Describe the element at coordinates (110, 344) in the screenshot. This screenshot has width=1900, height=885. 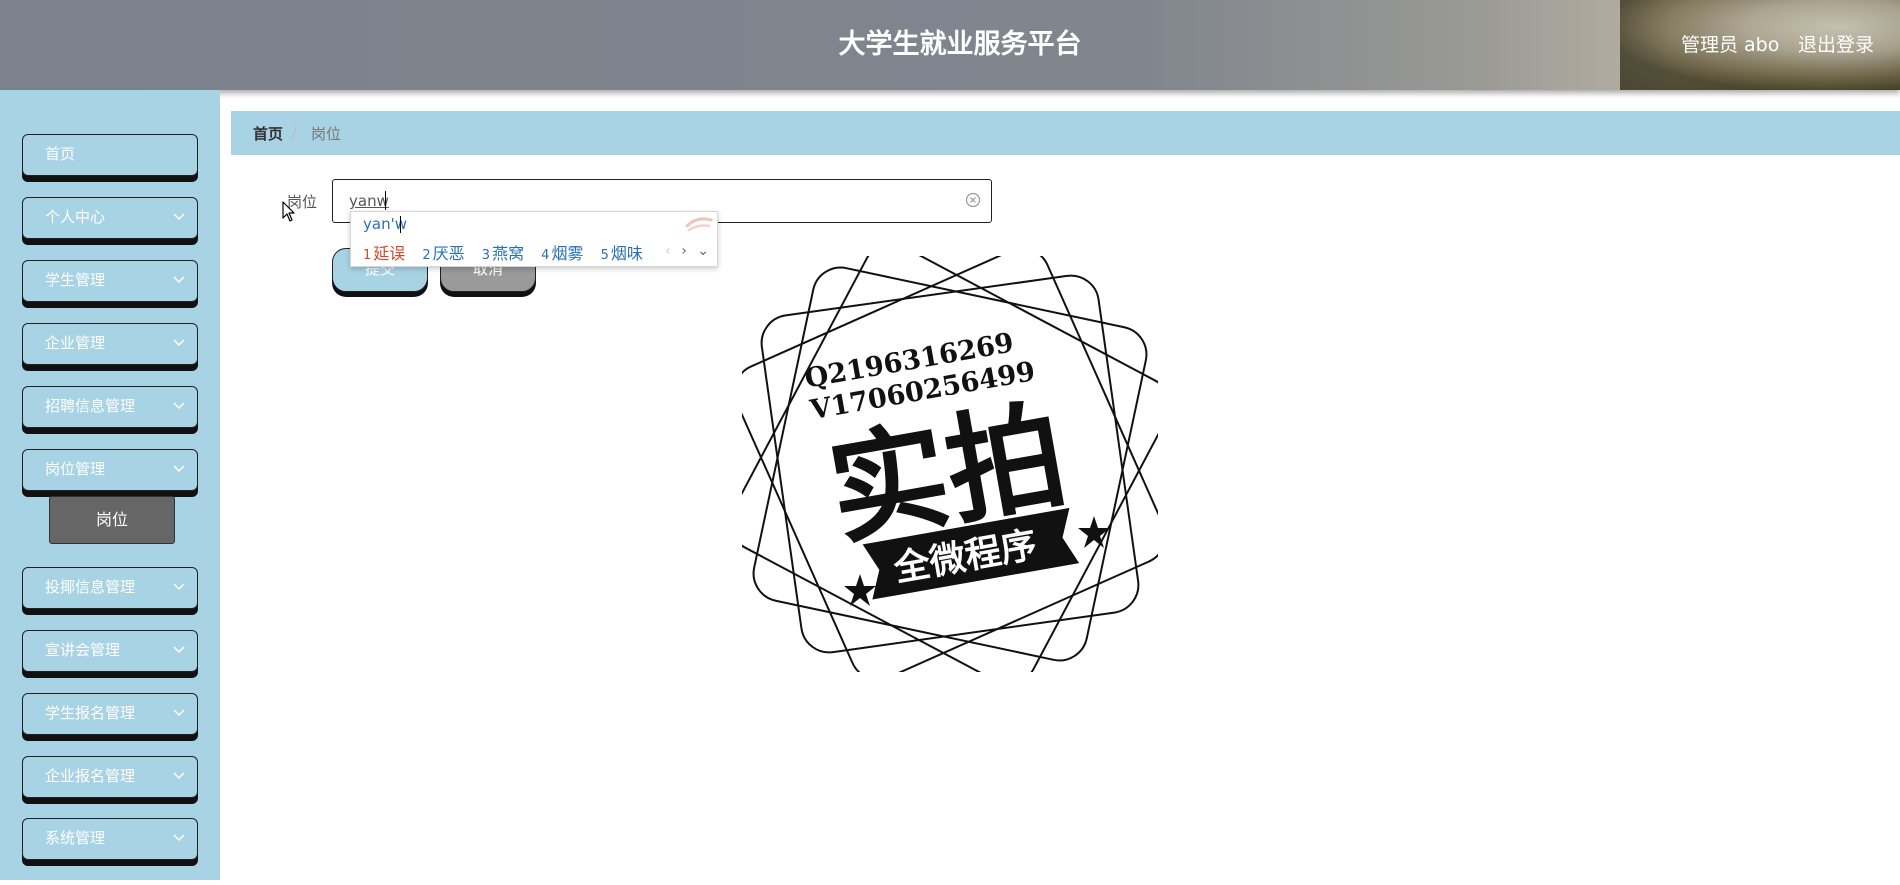
I see `sidebar-item-company-mgmt: 企业管理` at that location.